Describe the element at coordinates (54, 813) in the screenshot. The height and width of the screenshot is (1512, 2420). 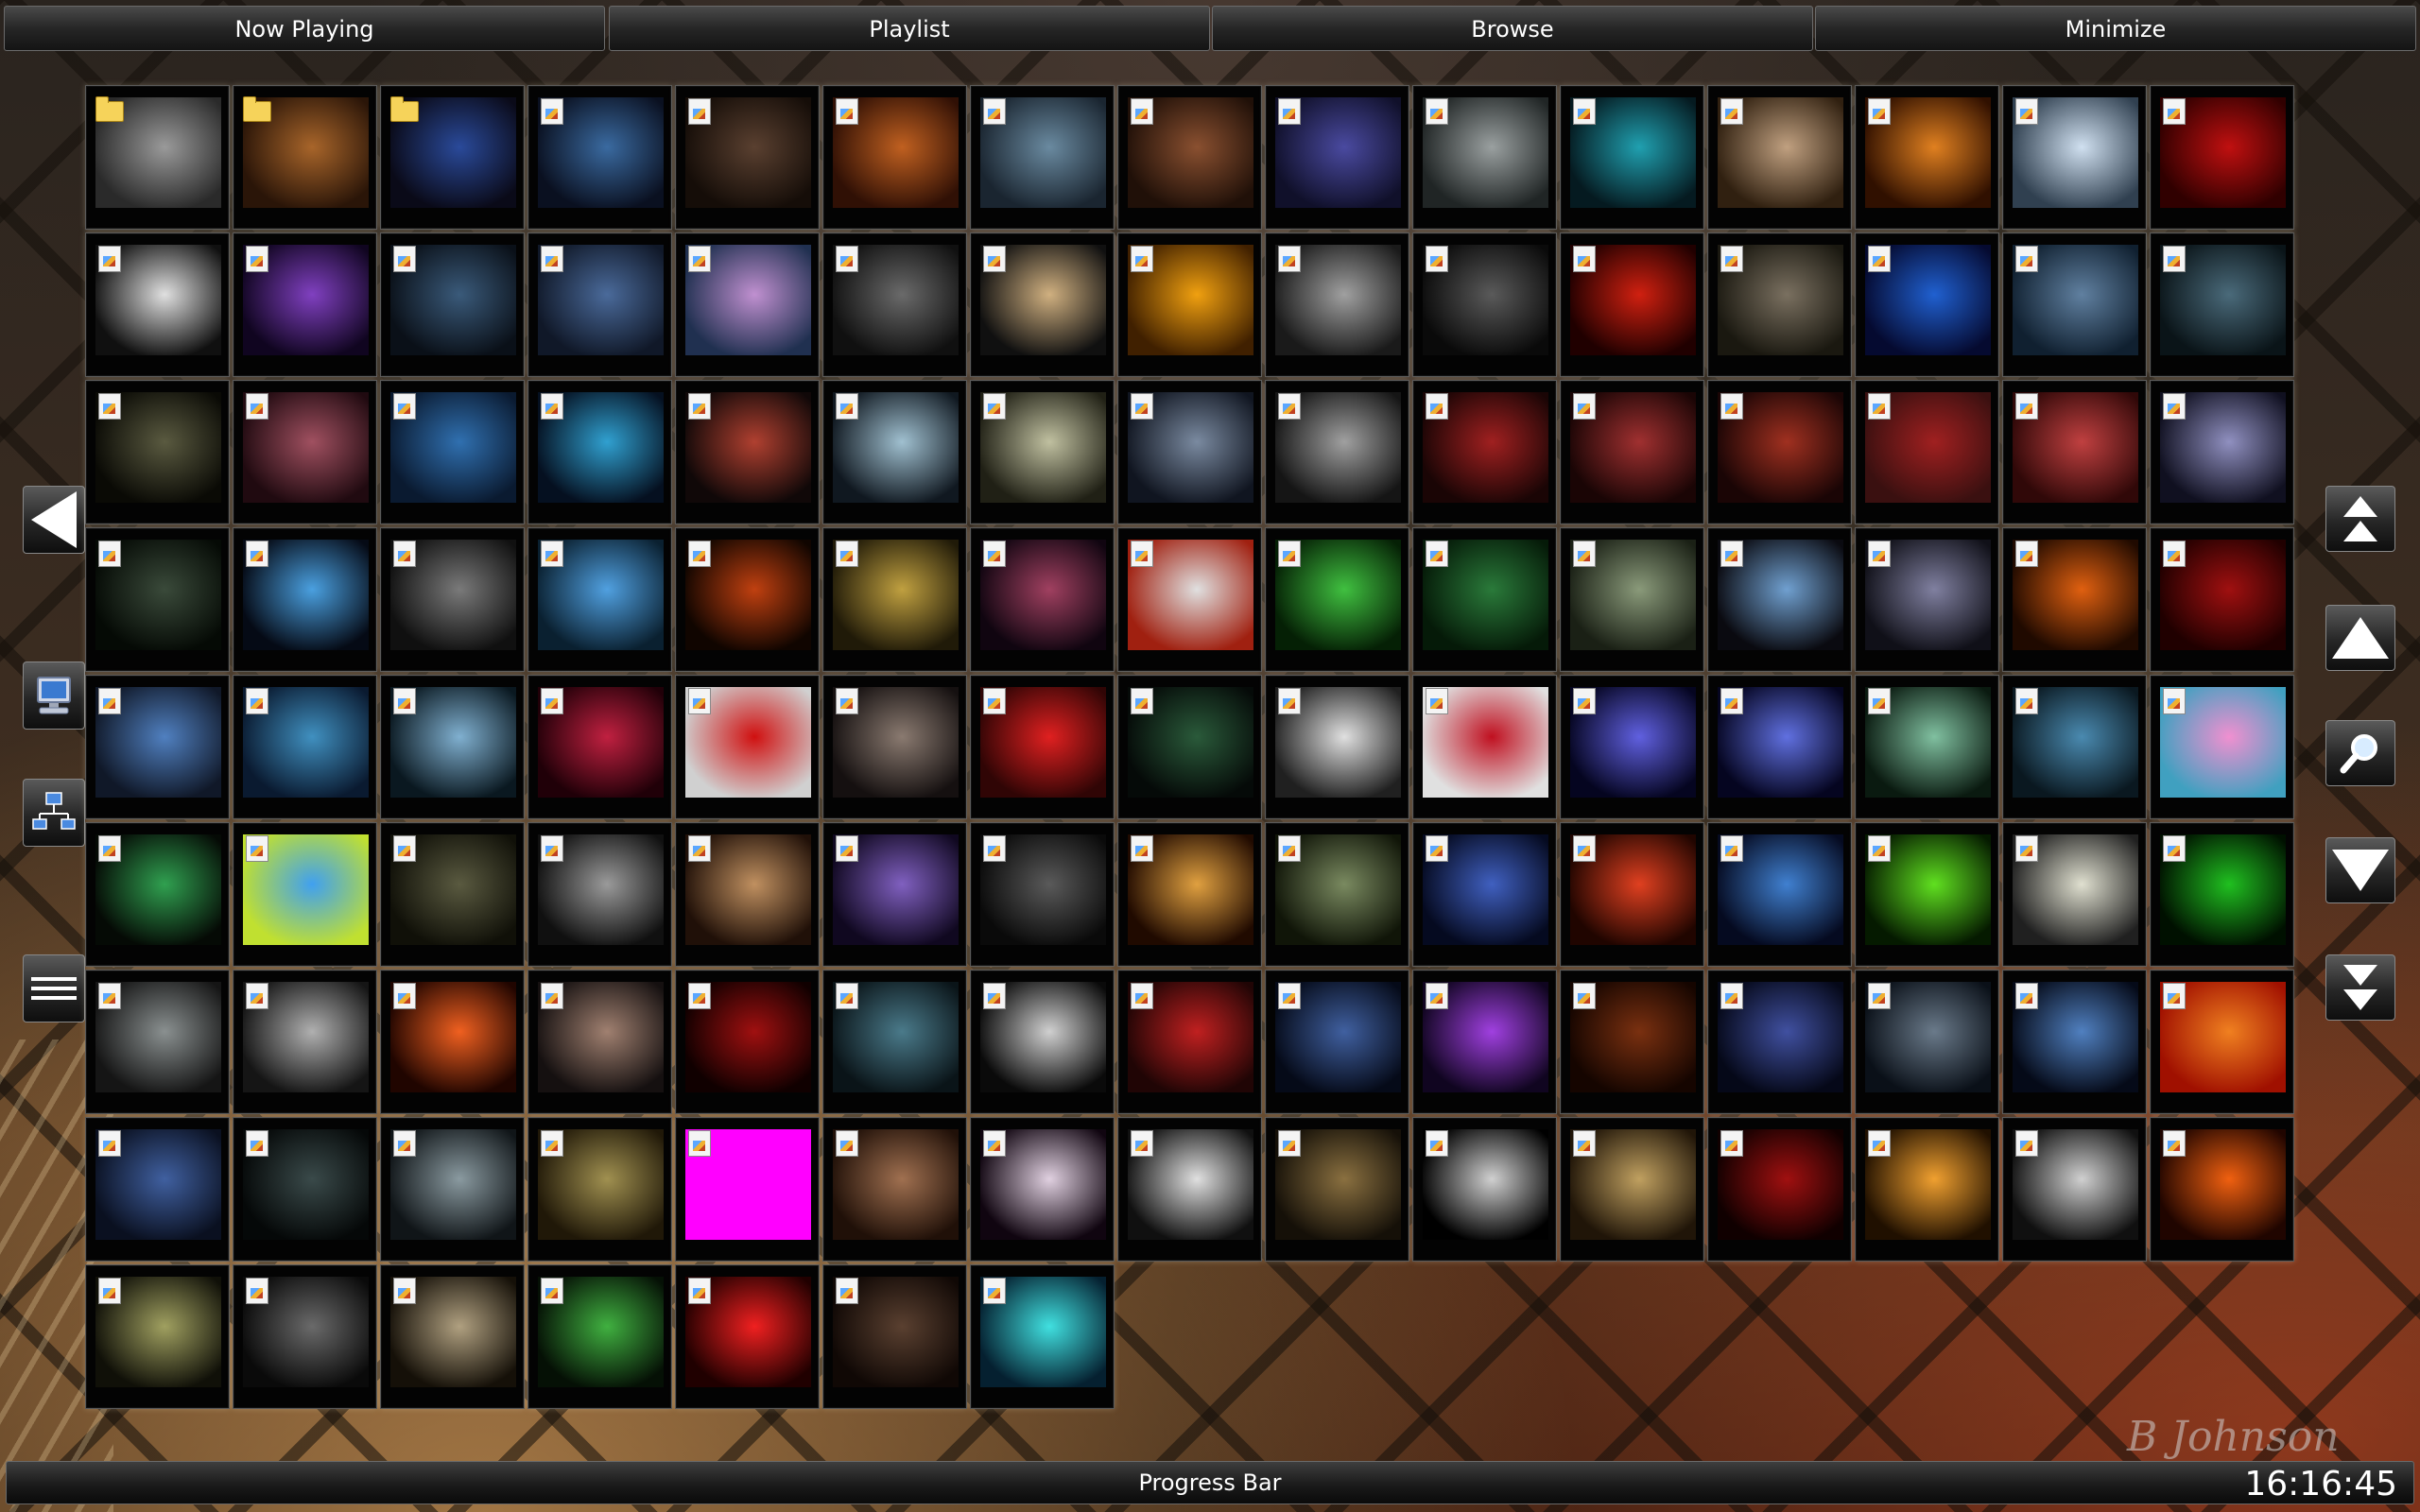
I see `network-button` at that location.